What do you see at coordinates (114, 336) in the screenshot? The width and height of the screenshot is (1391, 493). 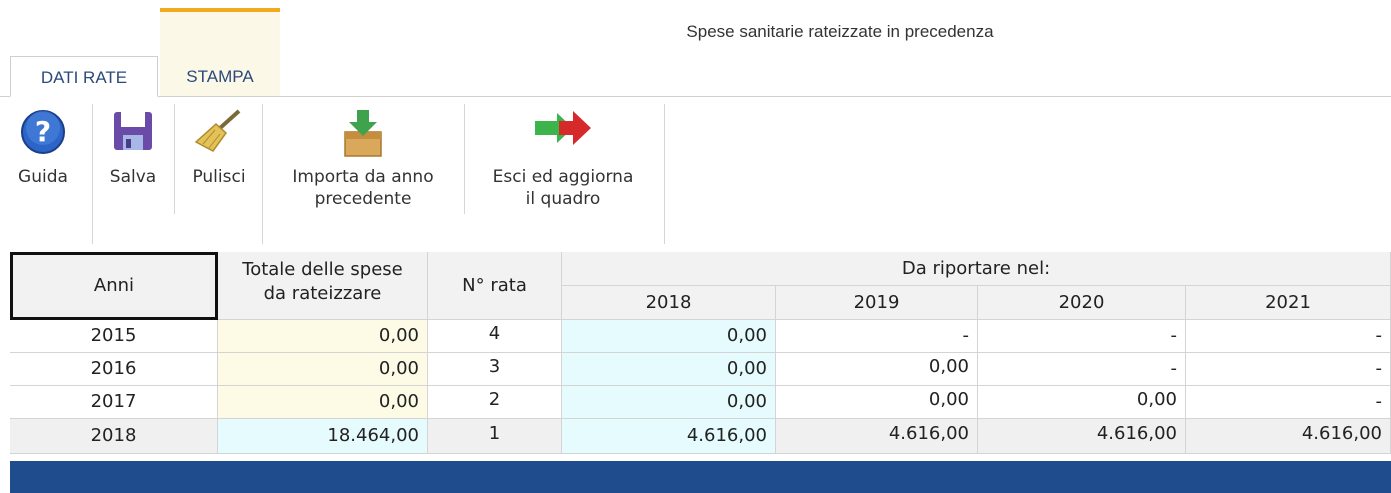 I see `cell-anno: 2015` at bounding box center [114, 336].